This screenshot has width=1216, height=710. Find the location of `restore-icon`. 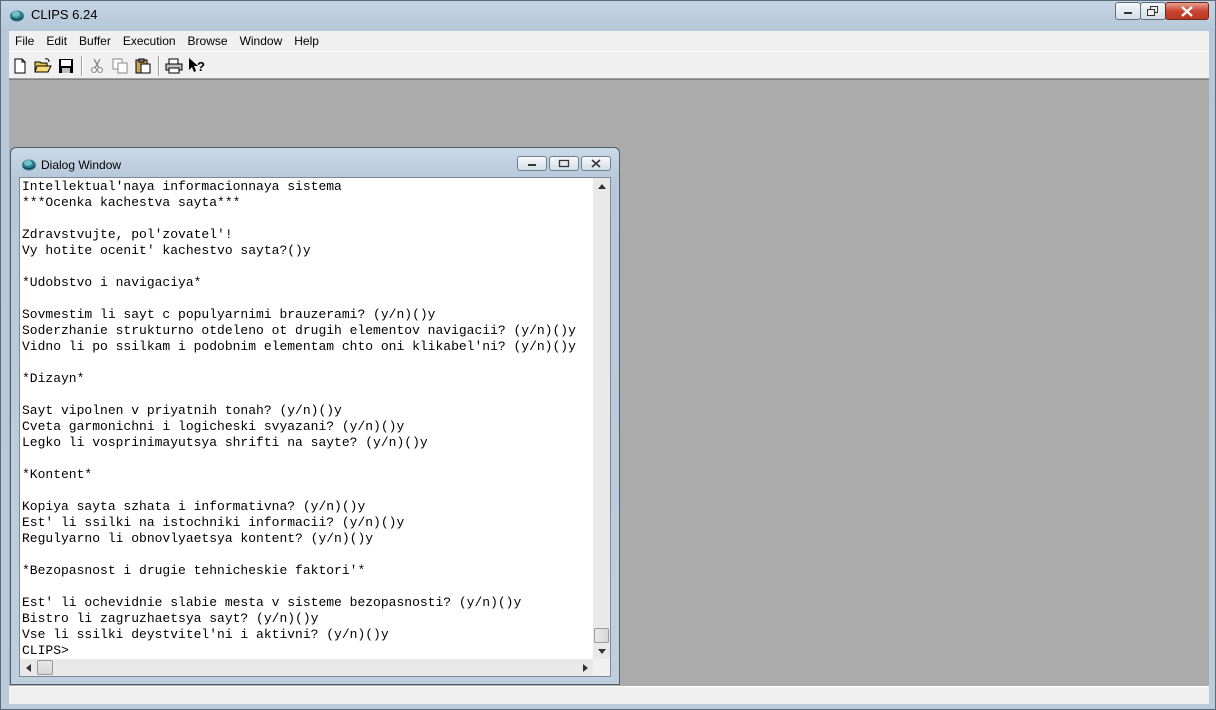

restore-icon is located at coordinates (1152, 11).